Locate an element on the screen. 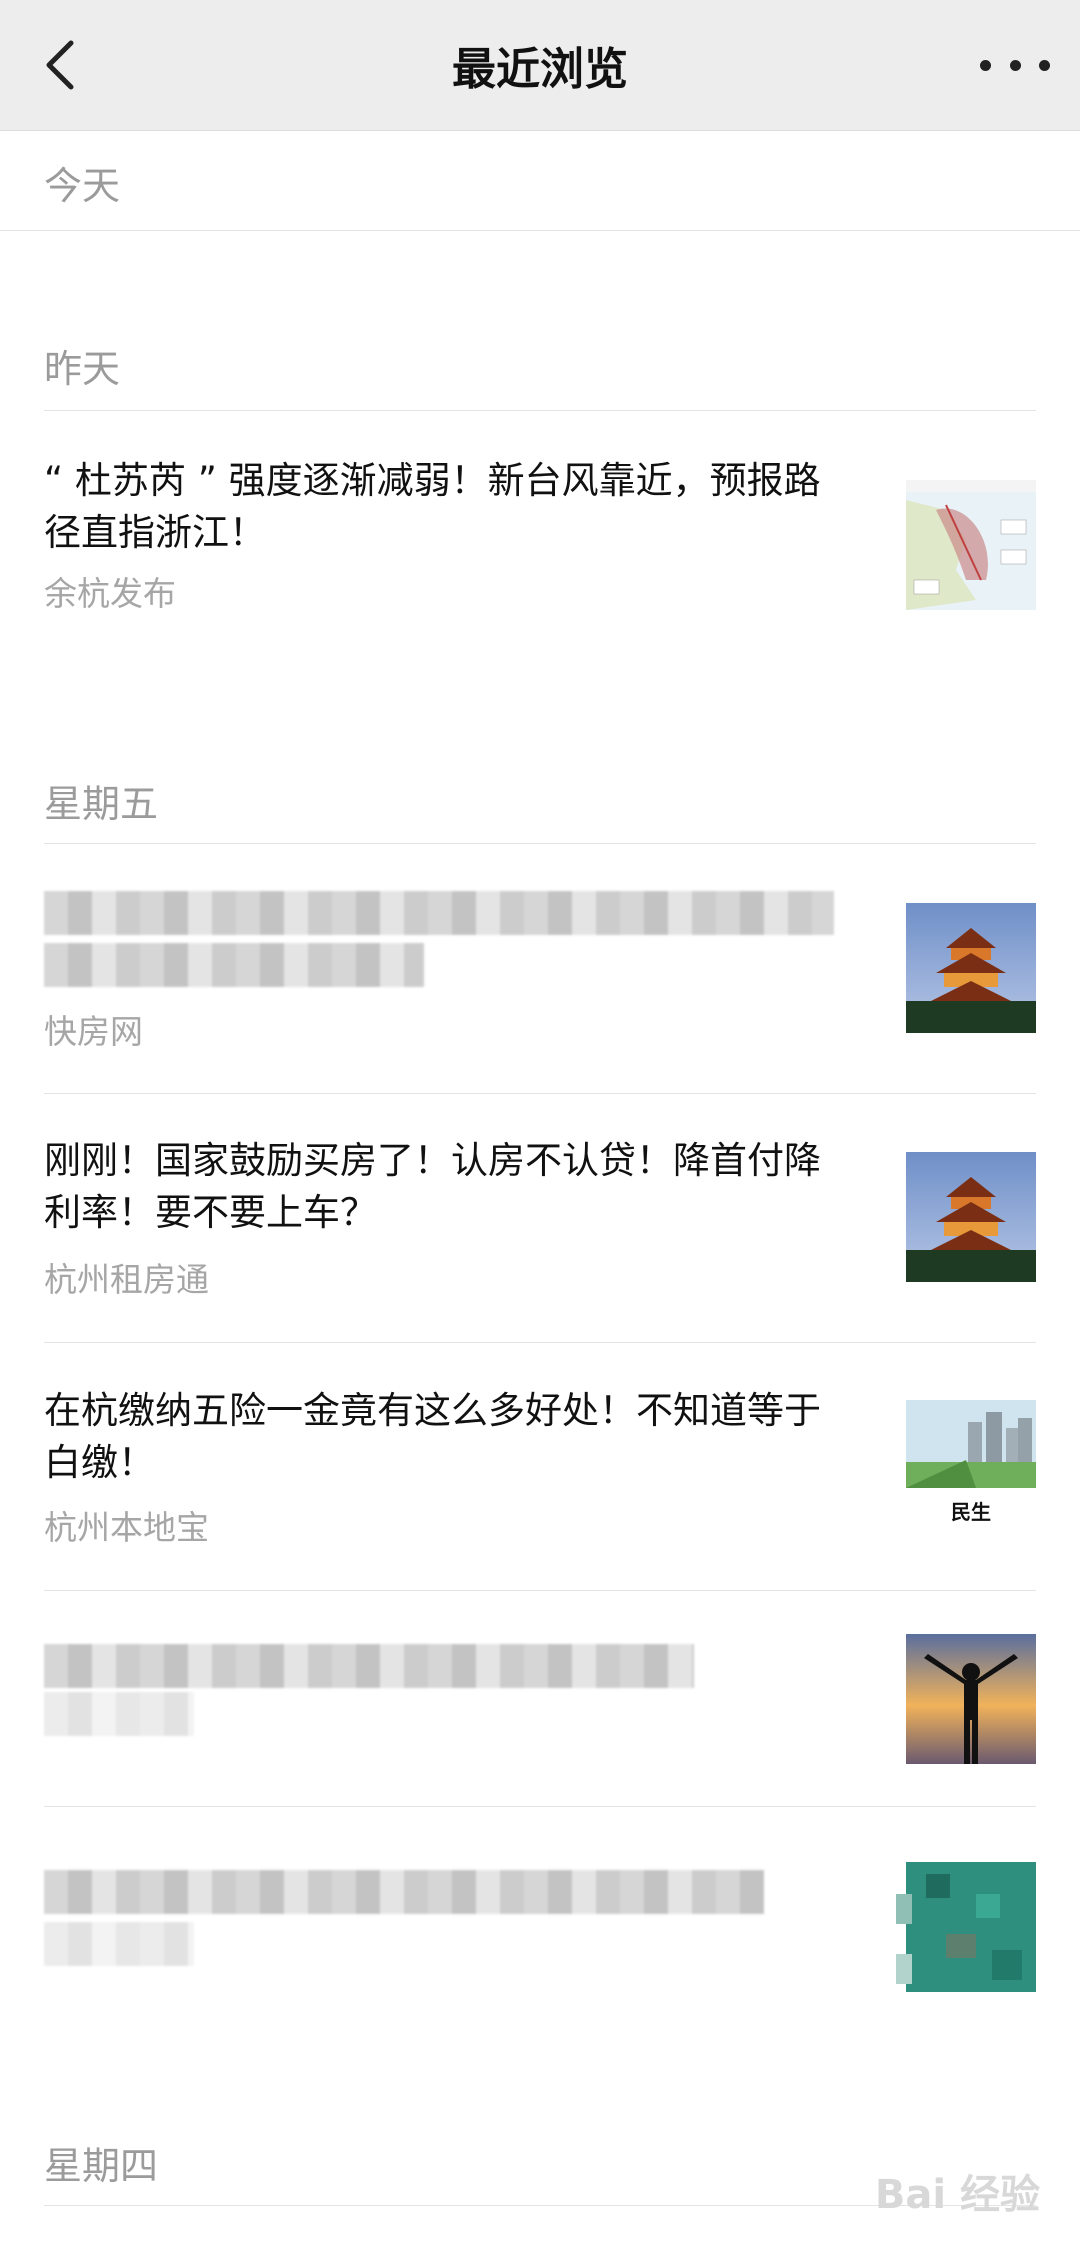  article-source: 杭州租房通 is located at coordinates (126, 1279).